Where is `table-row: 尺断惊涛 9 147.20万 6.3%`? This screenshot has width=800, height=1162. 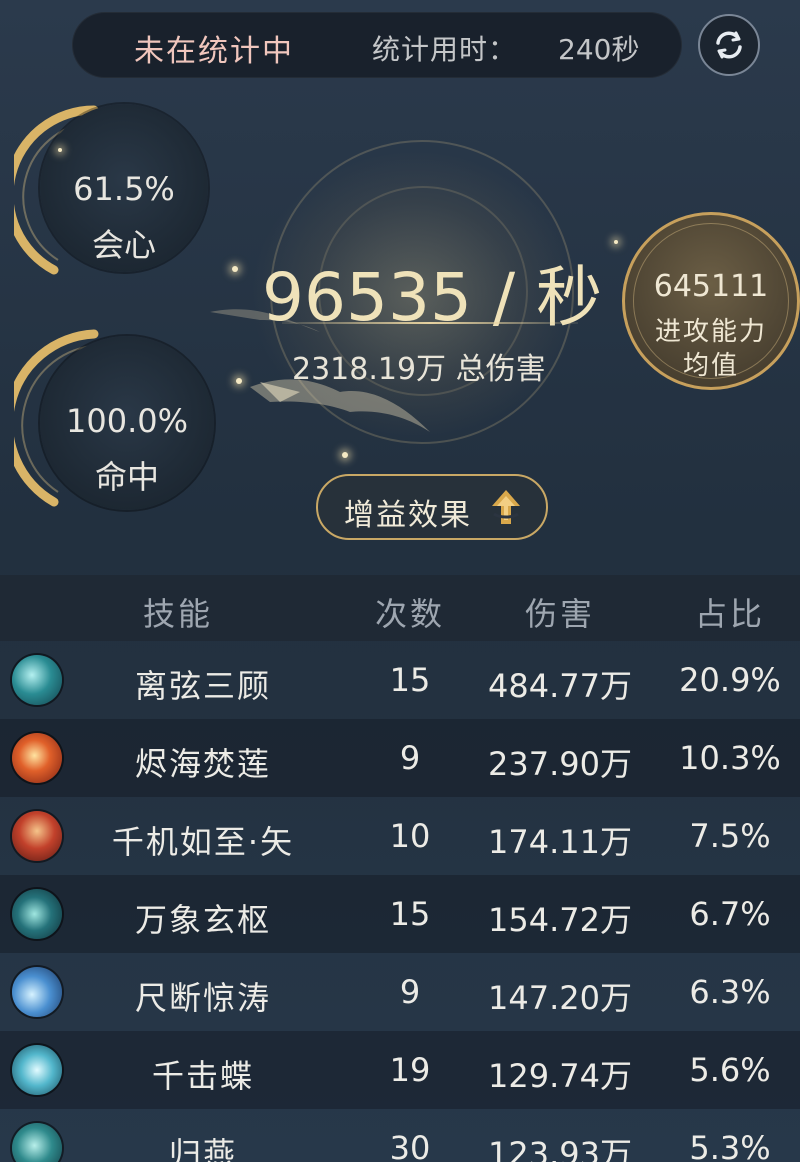
table-row: 尺断惊涛 9 147.20万 6.3% is located at coordinates (400, 992).